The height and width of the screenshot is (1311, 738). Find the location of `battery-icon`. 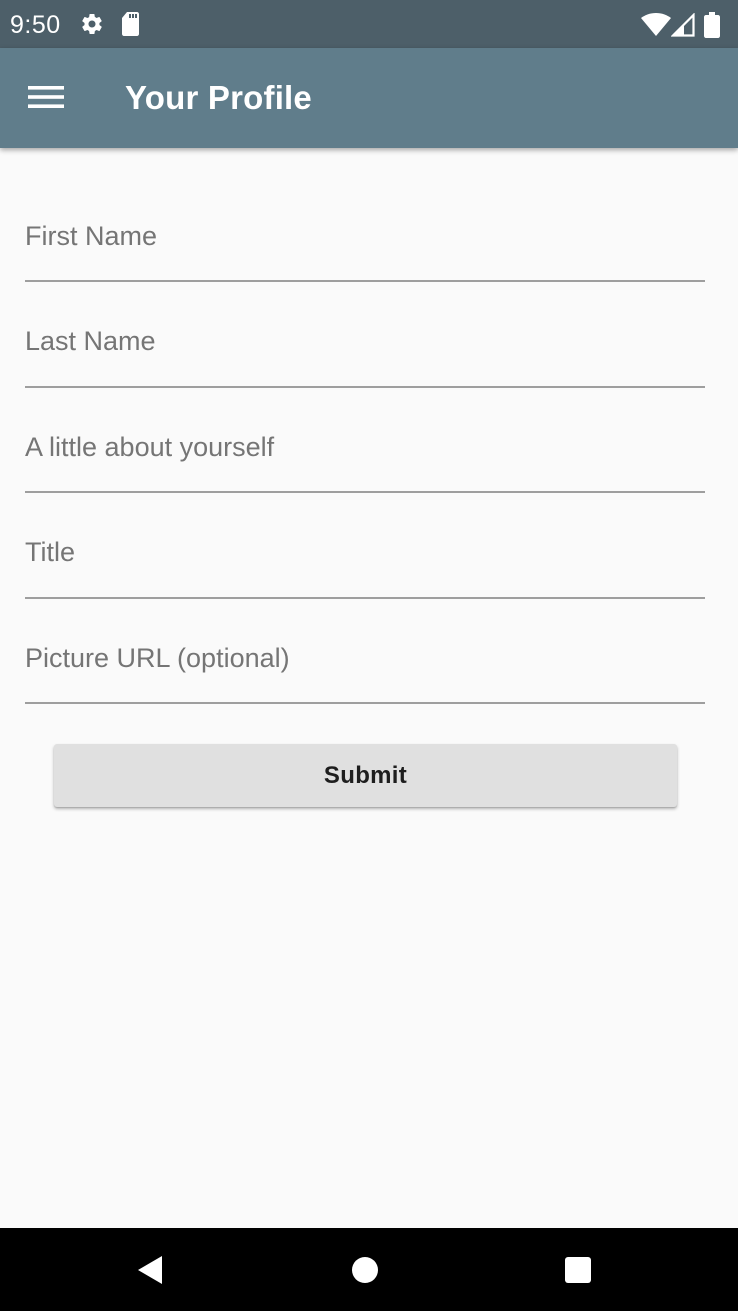

battery-icon is located at coordinates (712, 25).